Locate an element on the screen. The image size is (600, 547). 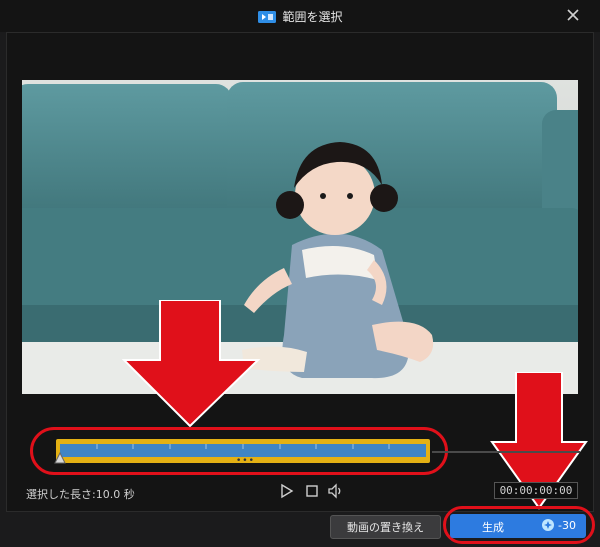
generate-button: 生成 -30 is located at coordinates (518, 526).